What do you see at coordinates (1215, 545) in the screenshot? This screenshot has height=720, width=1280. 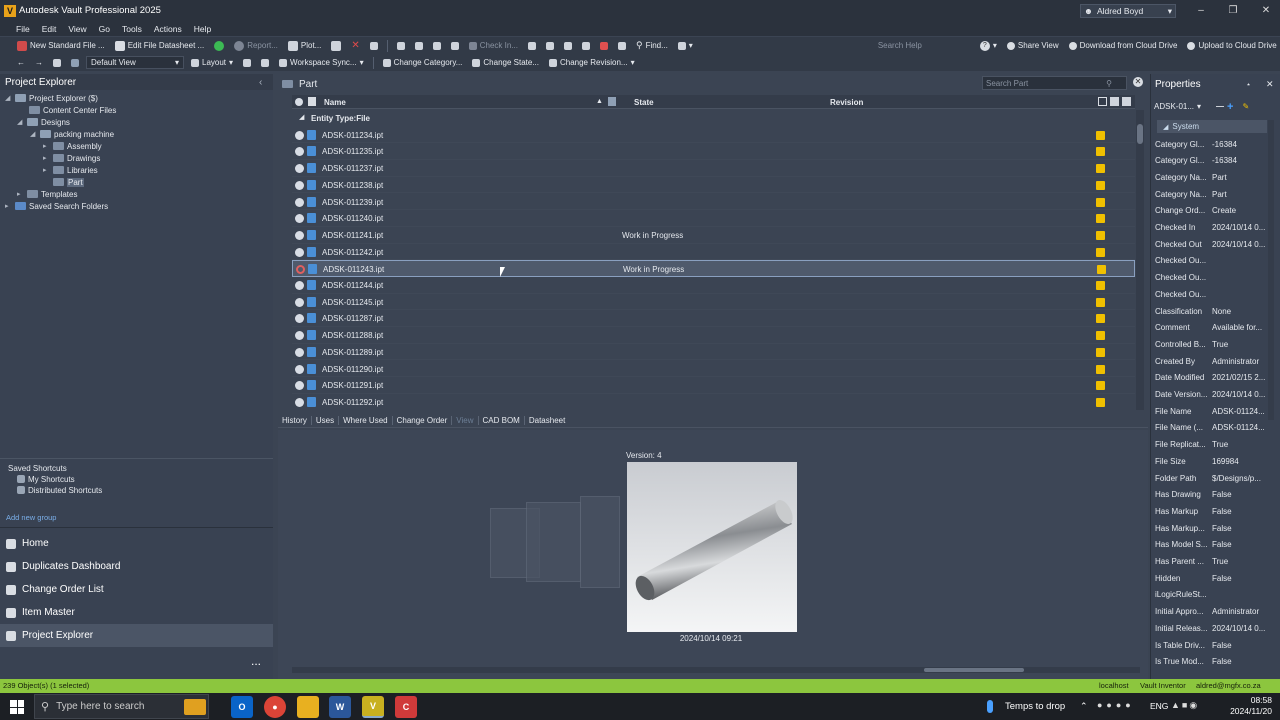 I see `property-row: Has Model S... False` at bounding box center [1215, 545].